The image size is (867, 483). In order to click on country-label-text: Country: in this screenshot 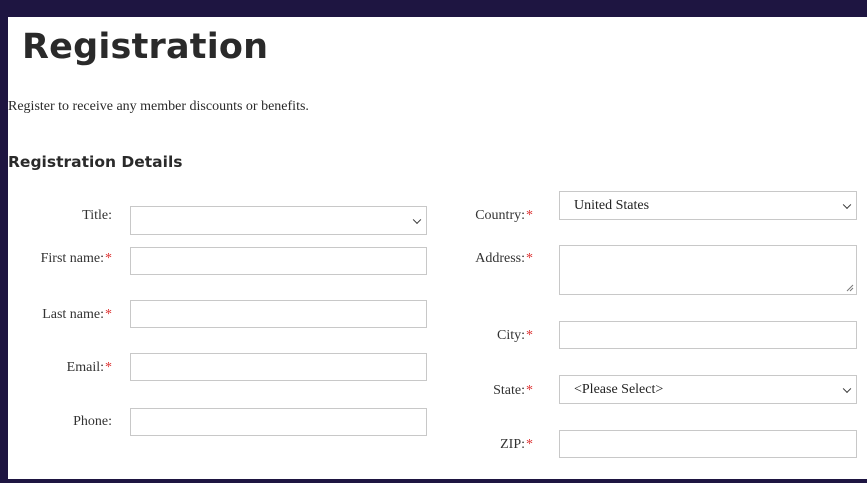, I will do `click(500, 215)`.